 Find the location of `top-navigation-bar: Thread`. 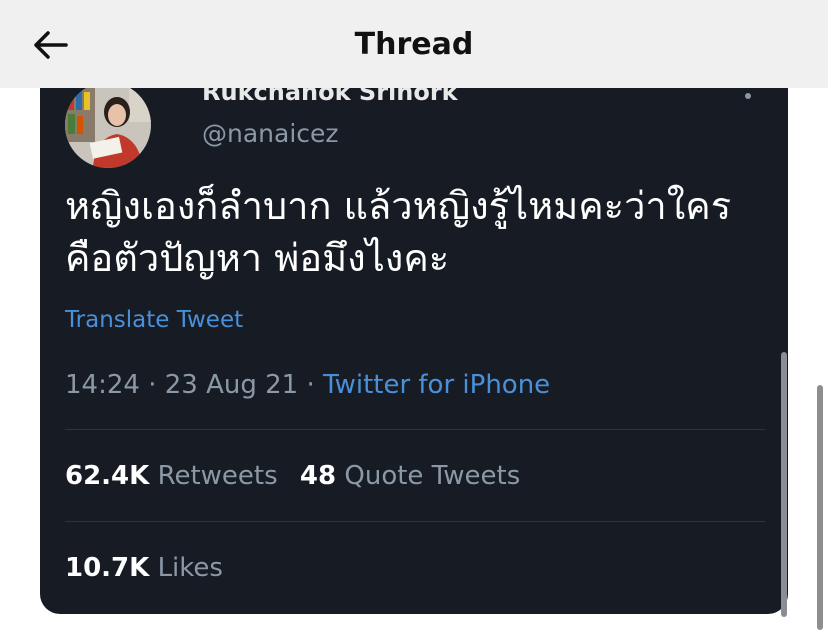

top-navigation-bar: Thread is located at coordinates (414, 44).